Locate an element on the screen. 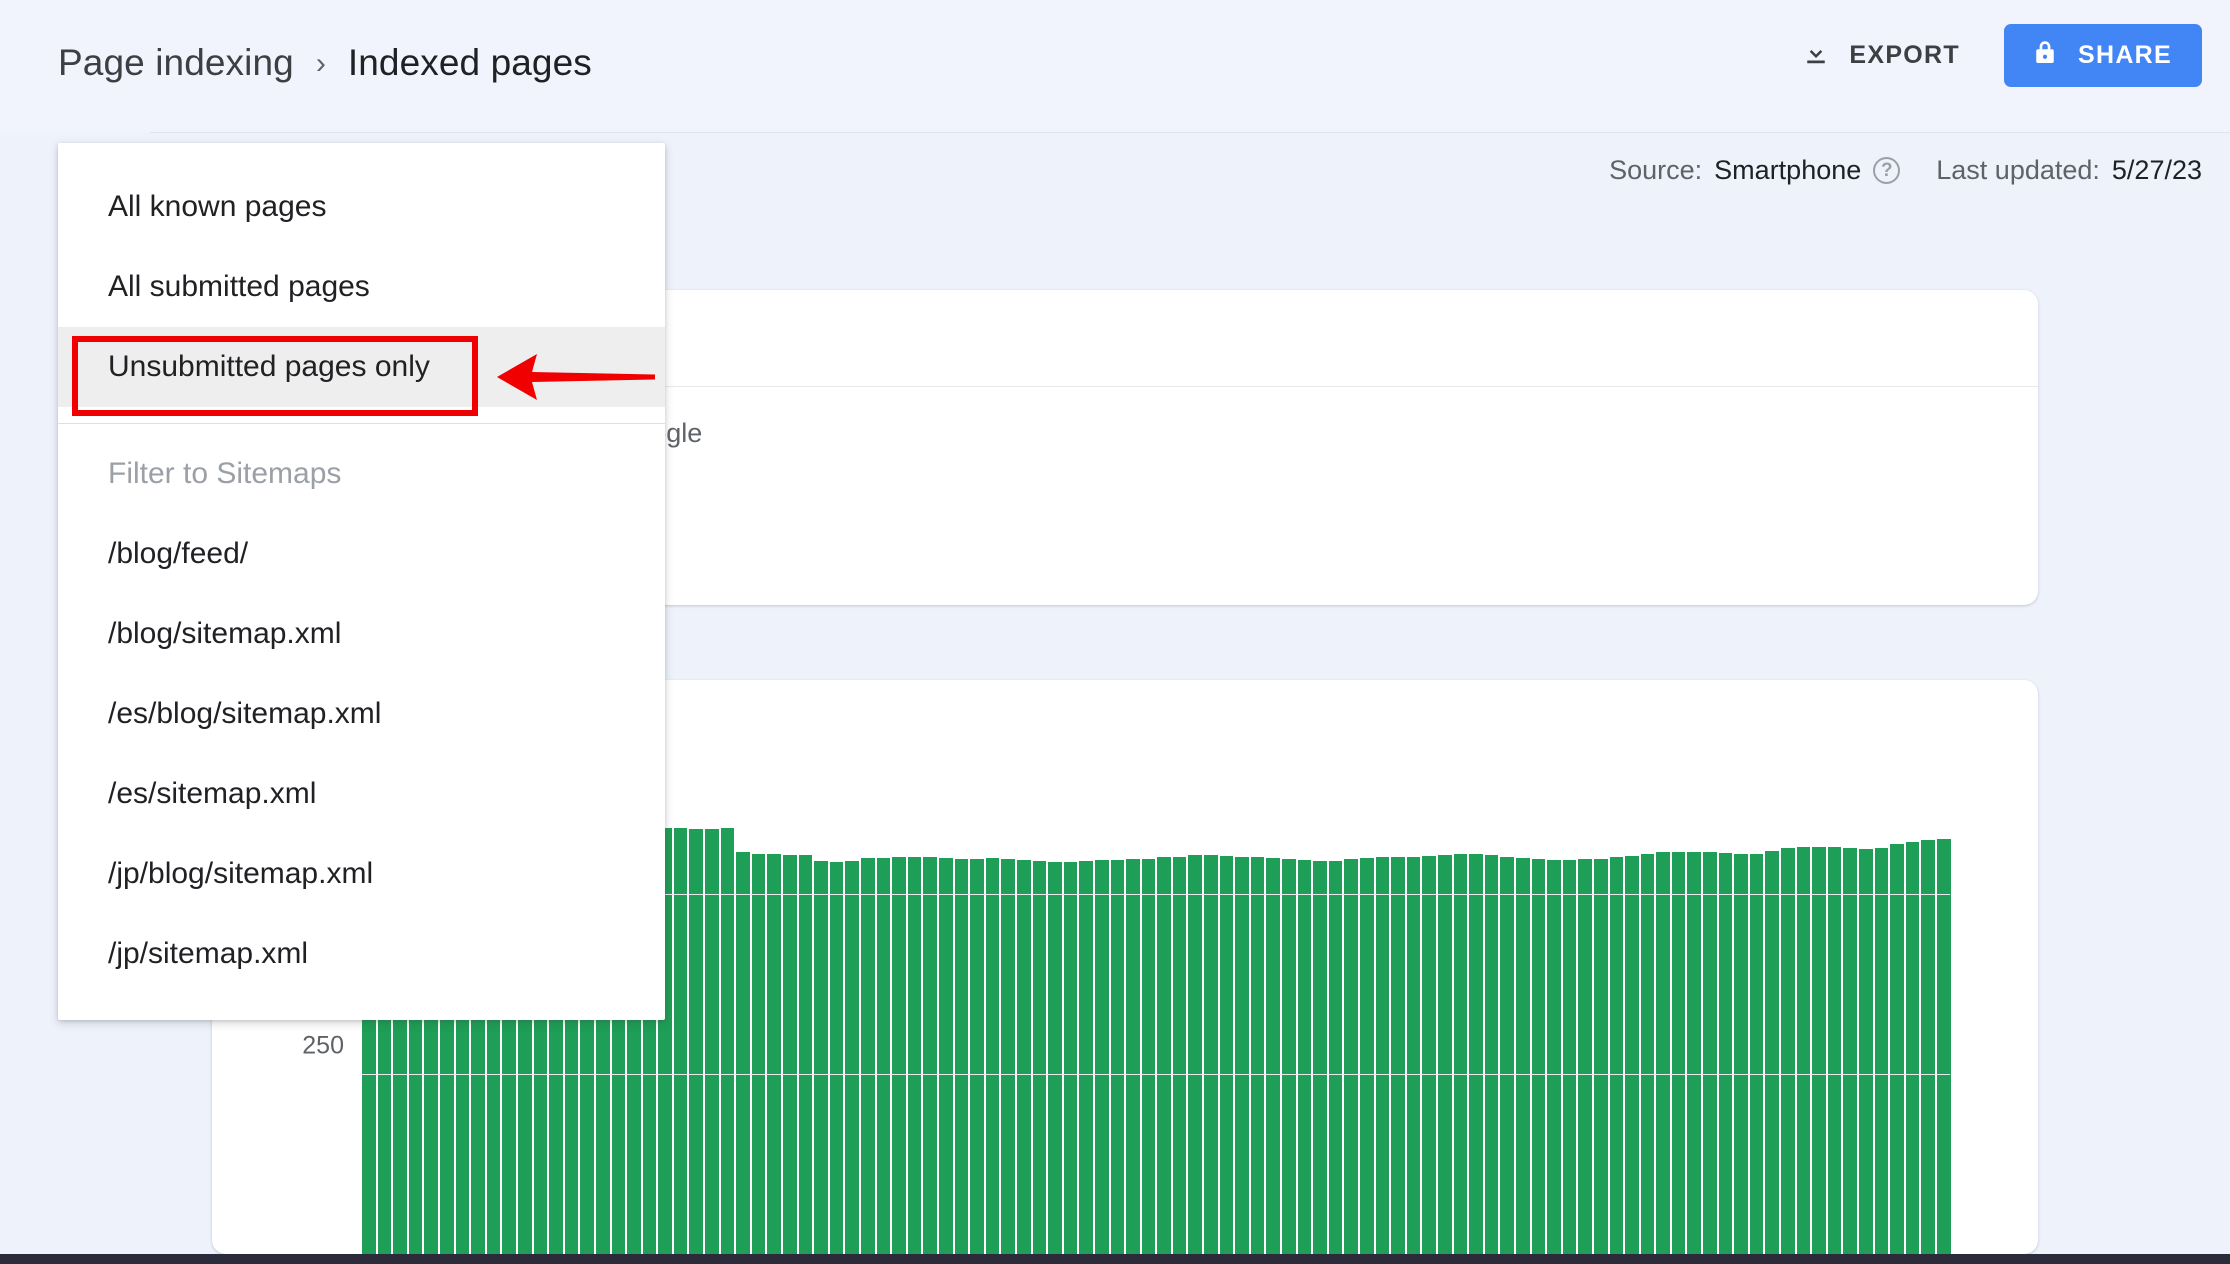  header-divider is located at coordinates (1190, 132).